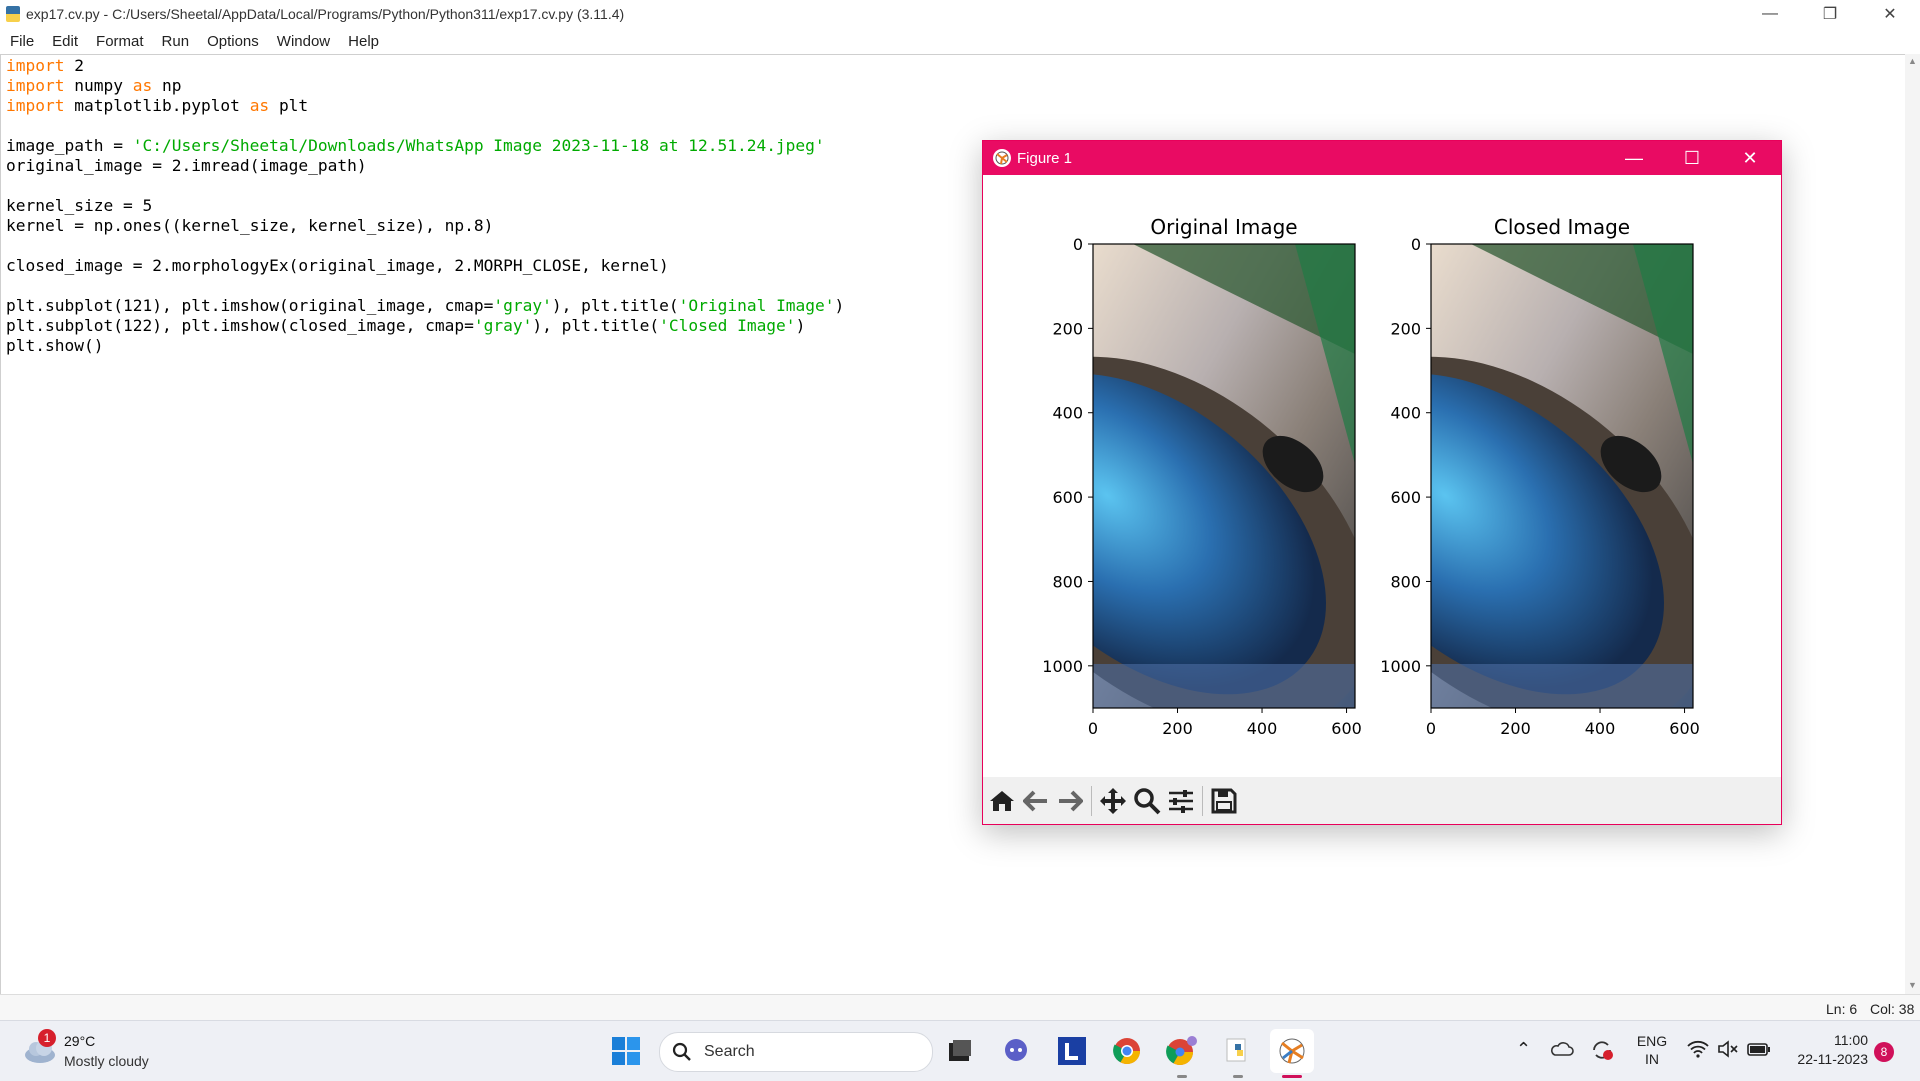  What do you see at coordinates (1912, 985) in the screenshot?
I see `scroll-down-icon: ▼` at bounding box center [1912, 985].